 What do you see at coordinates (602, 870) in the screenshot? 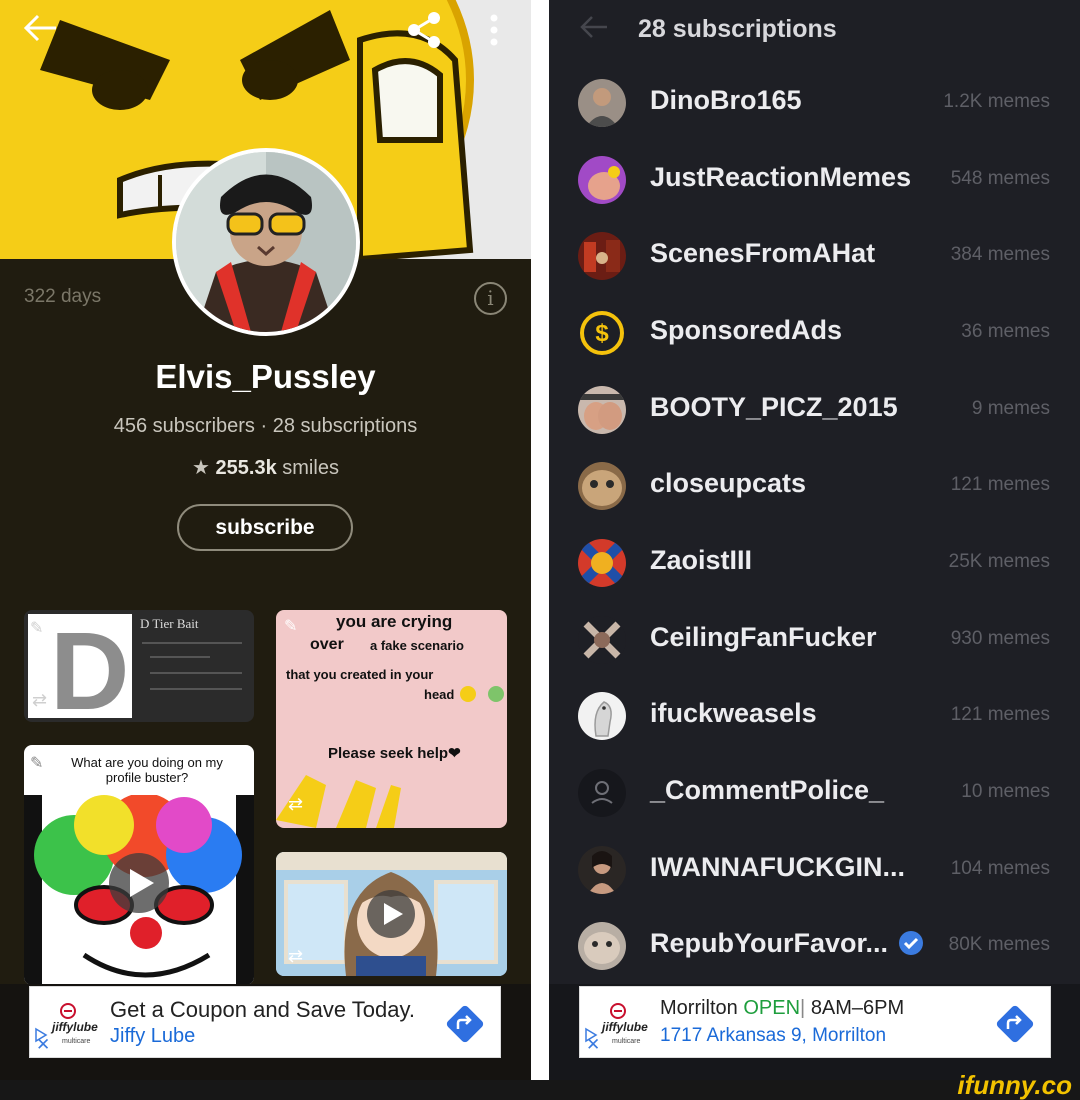
I see `avatar-iwanna` at bounding box center [602, 870].